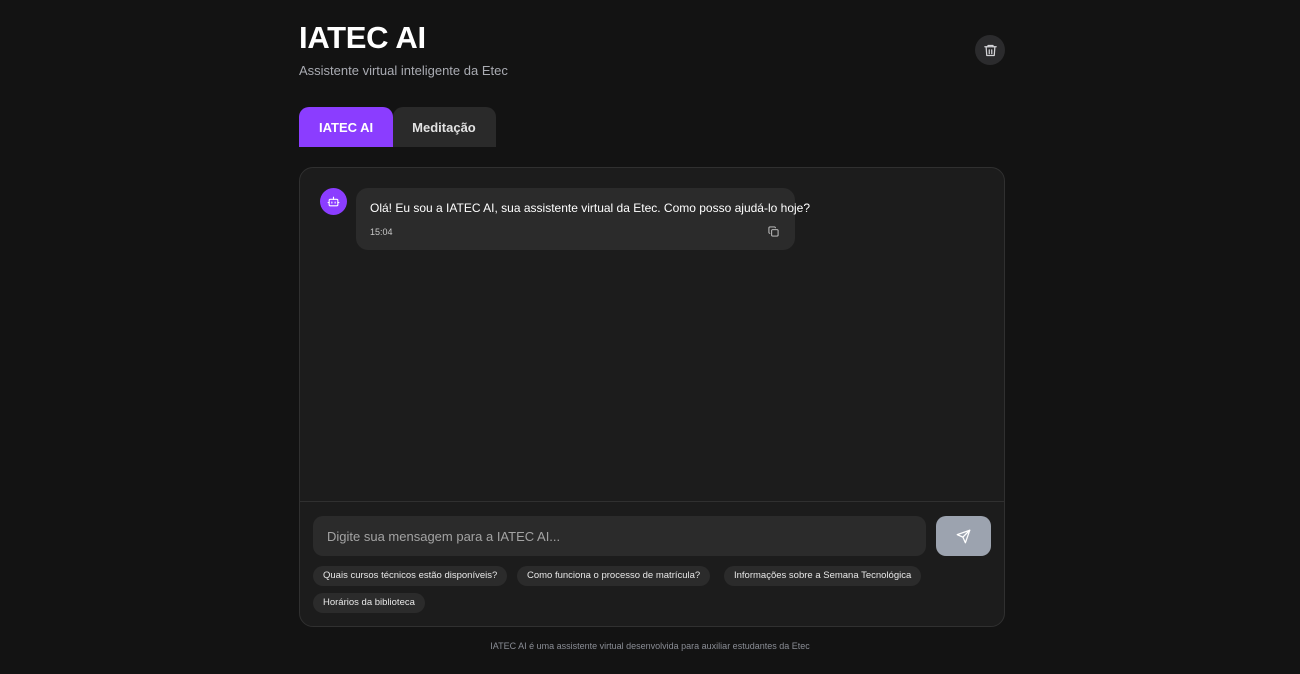  Describe the element at coordinates (369, 603) in the screenshot. I see `suggestion-chip: Horários da biblioteca` at that location.